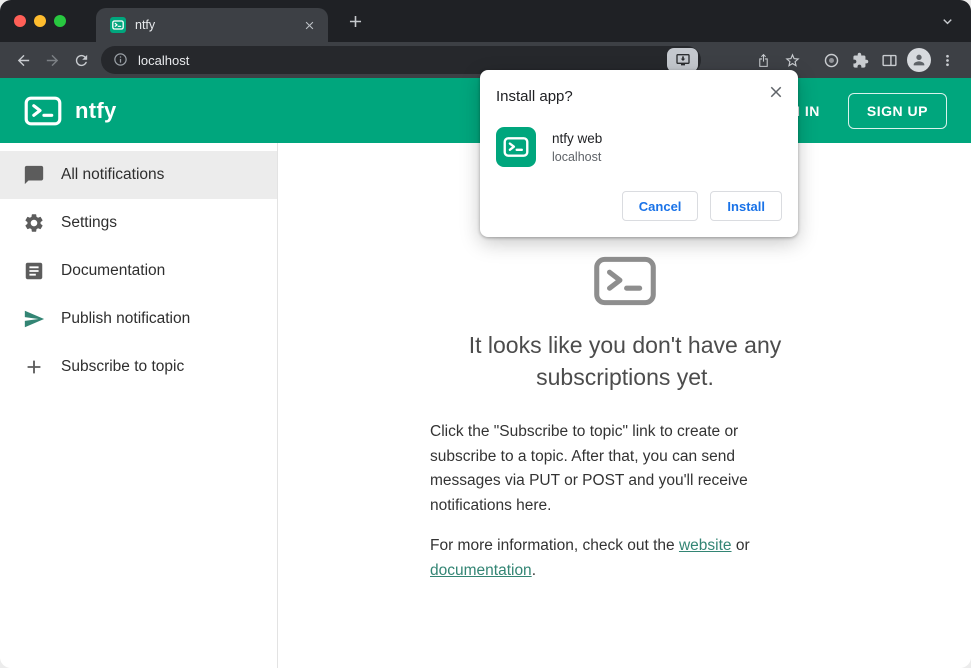 This screenshot has width=971, height=668. What do you see at coordinates (746, 206) in the screenshot?
I see `install-button: Install` at bounding box center [746, 206].